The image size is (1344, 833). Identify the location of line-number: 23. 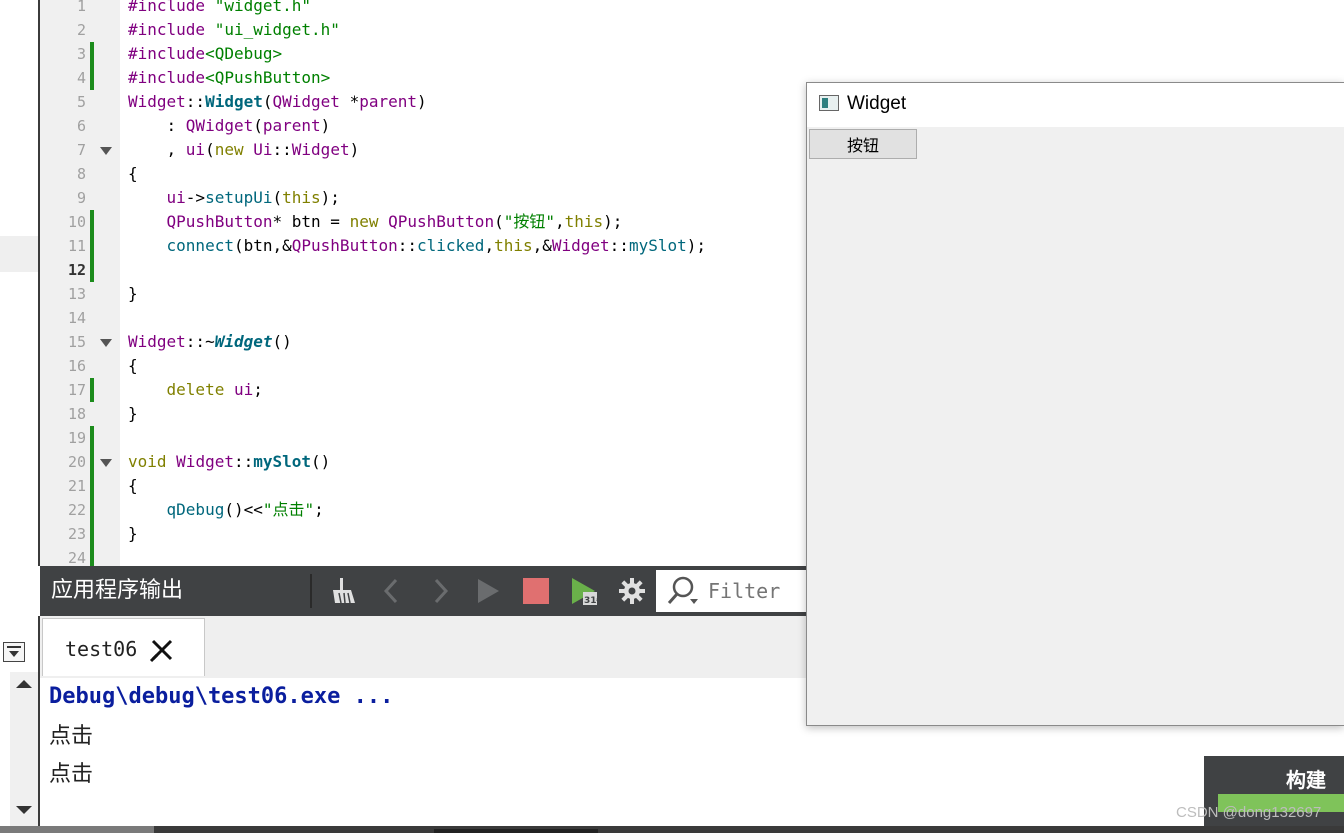
(76, 534).